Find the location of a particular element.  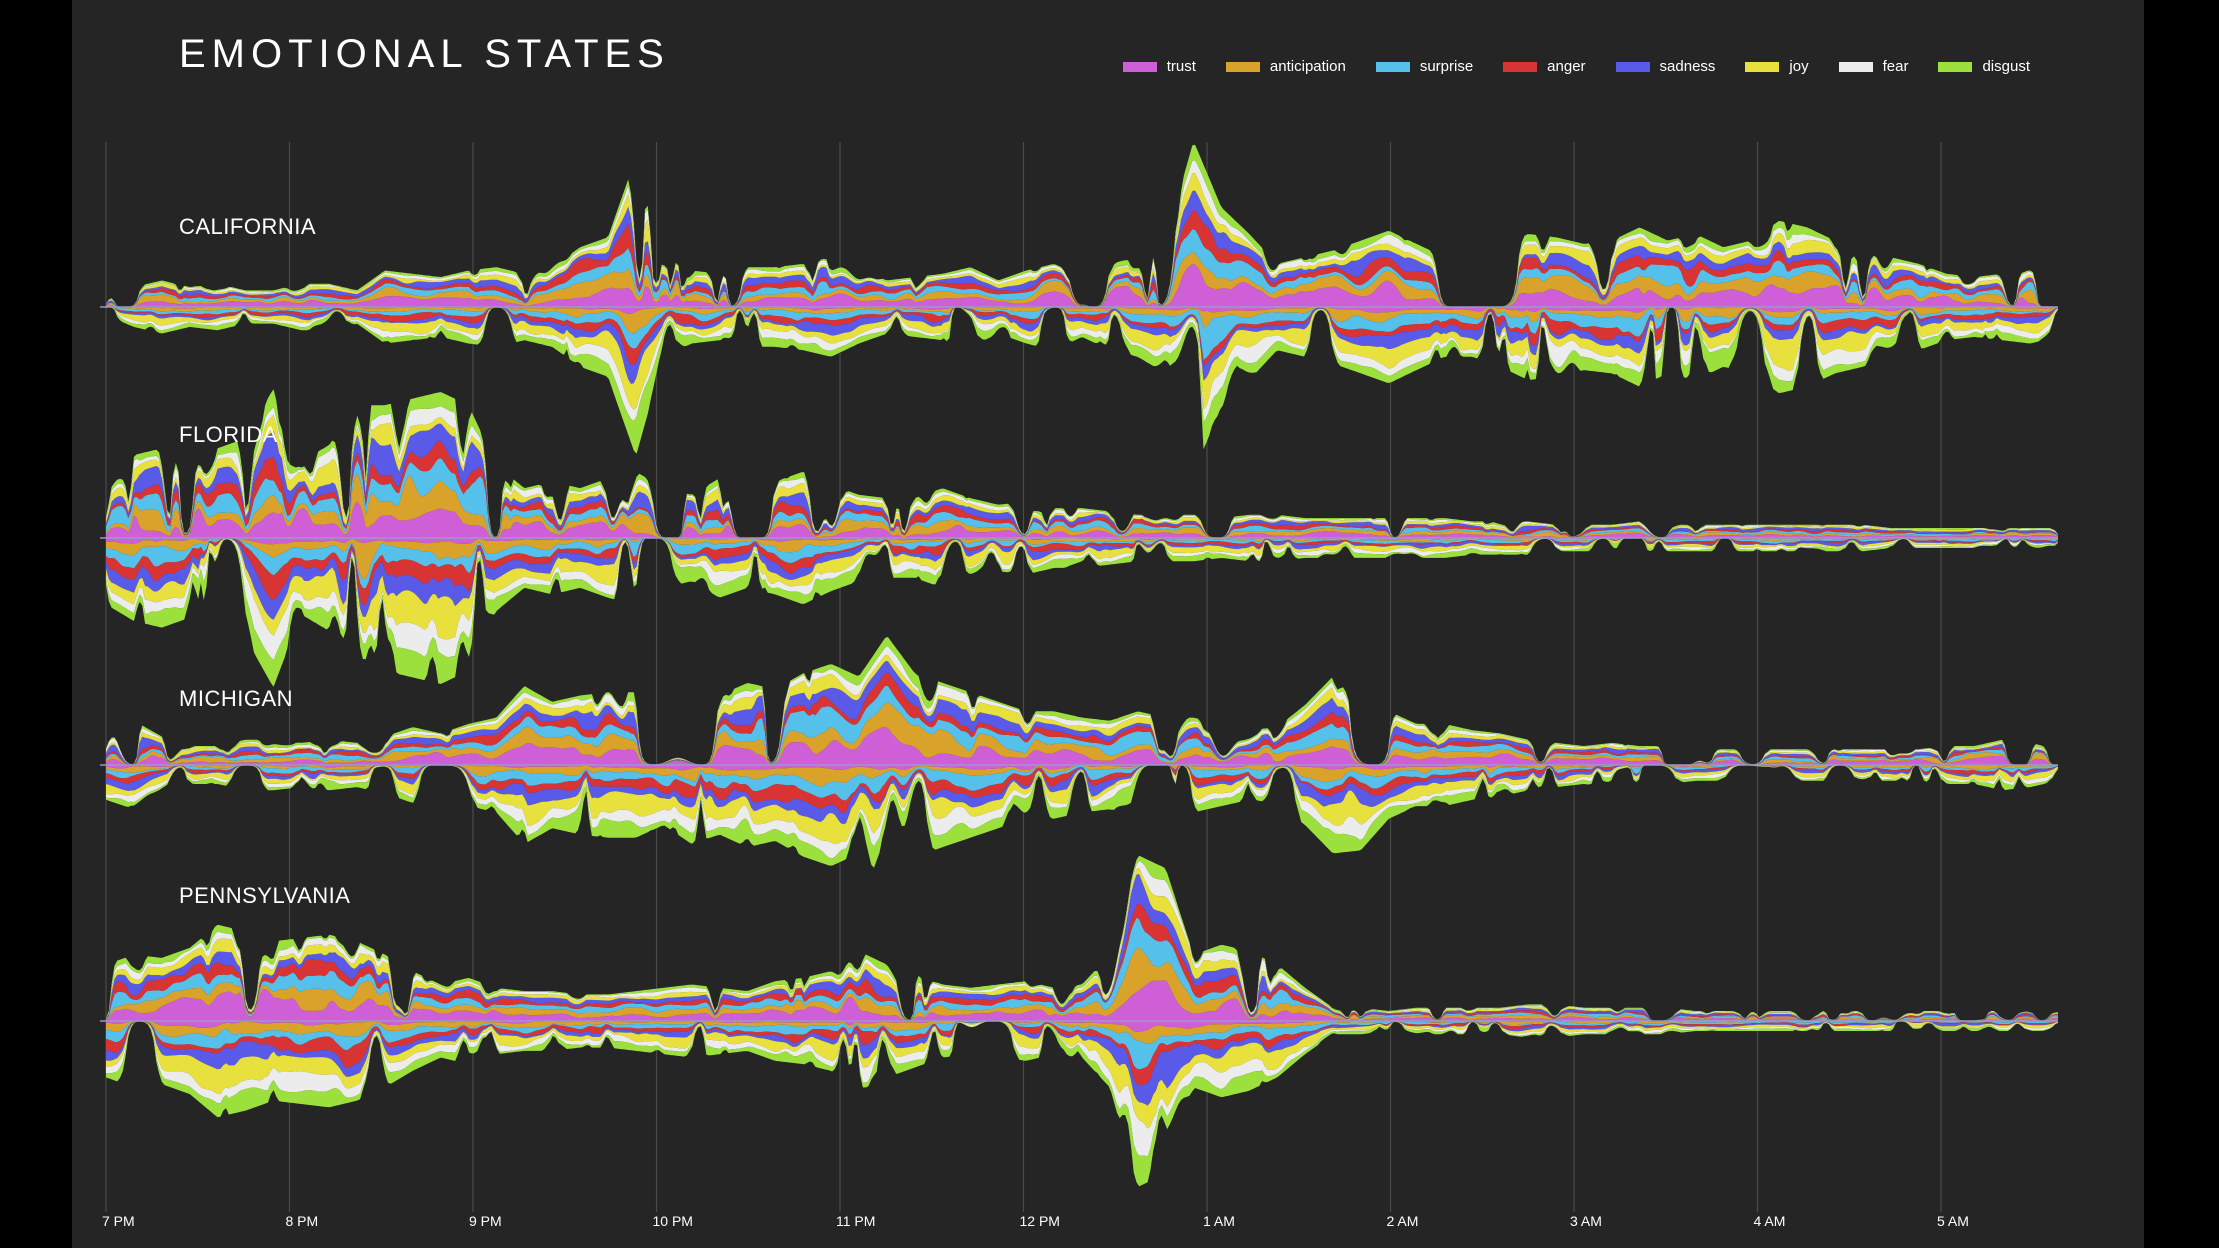

stream-layer-surprise is located at coordinates (1082, 969).